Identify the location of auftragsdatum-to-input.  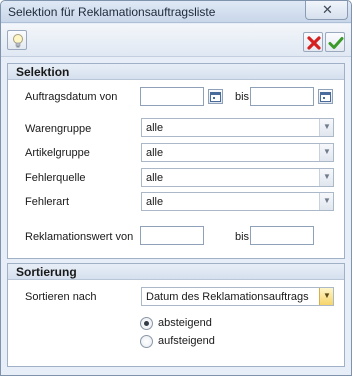
(282, 96).